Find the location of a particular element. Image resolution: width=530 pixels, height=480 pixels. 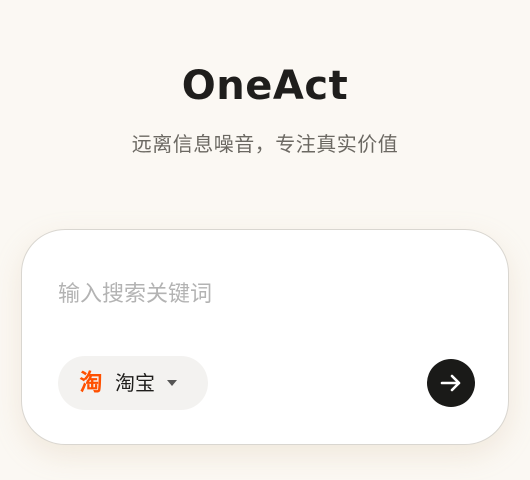

app-tagline: 远离信息噪音，专注真实价值 is located at coordinates (265, 144).